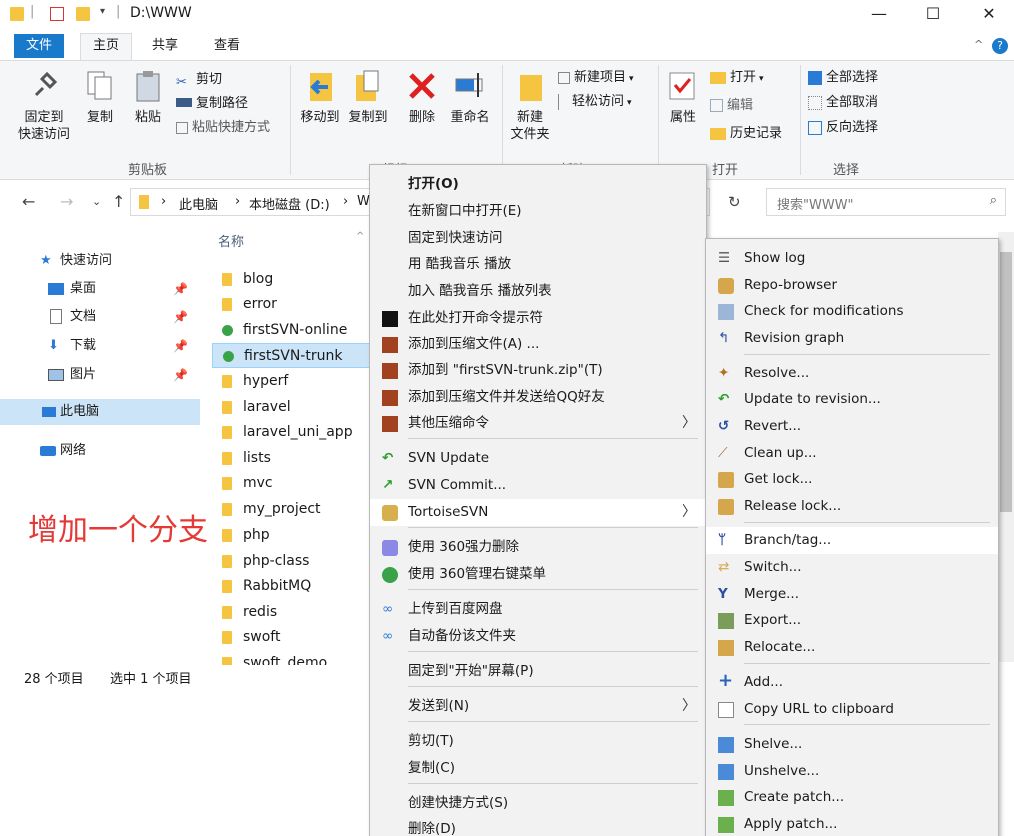 Image resolution: width=1014 pixels, height=836 pixels. What do you see at coordinates (292, 509) in the screenshot?
I see `file-row: my_project` at bounding box center [292, 509].